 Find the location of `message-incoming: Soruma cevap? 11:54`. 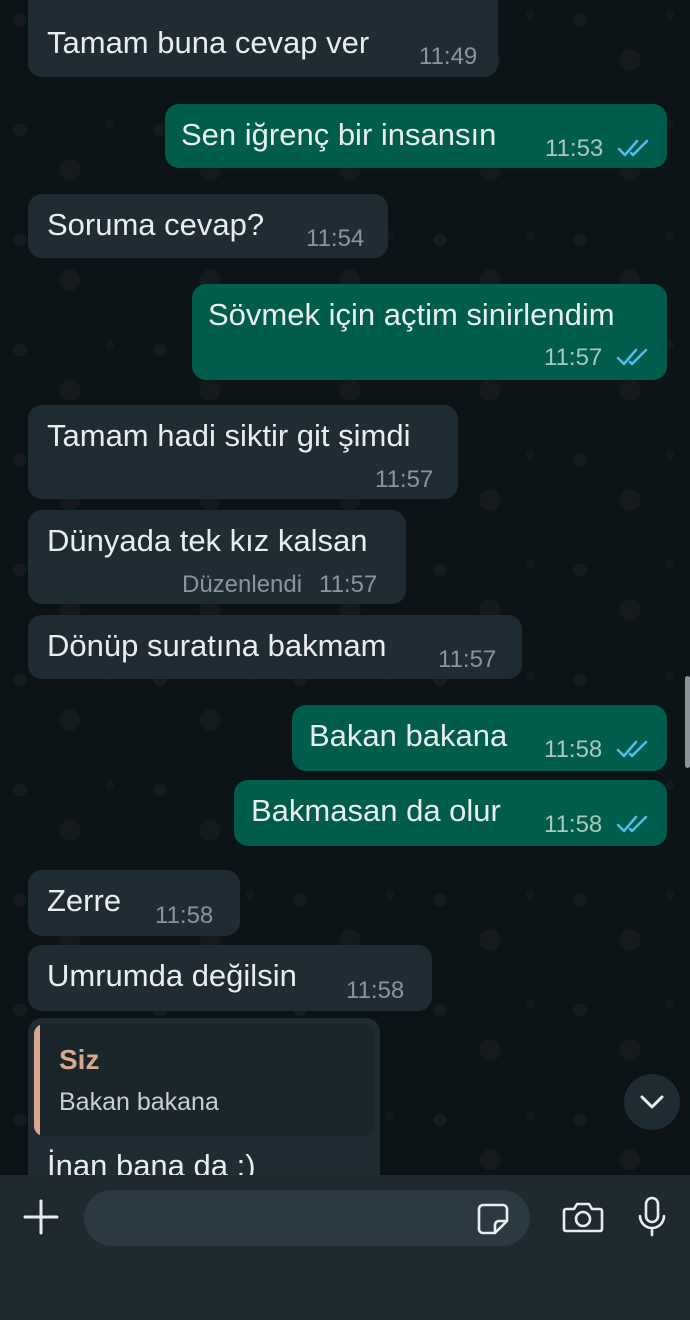

message-incoming: Soruma cevap? 11:54 is located at coordinates (208, 226).